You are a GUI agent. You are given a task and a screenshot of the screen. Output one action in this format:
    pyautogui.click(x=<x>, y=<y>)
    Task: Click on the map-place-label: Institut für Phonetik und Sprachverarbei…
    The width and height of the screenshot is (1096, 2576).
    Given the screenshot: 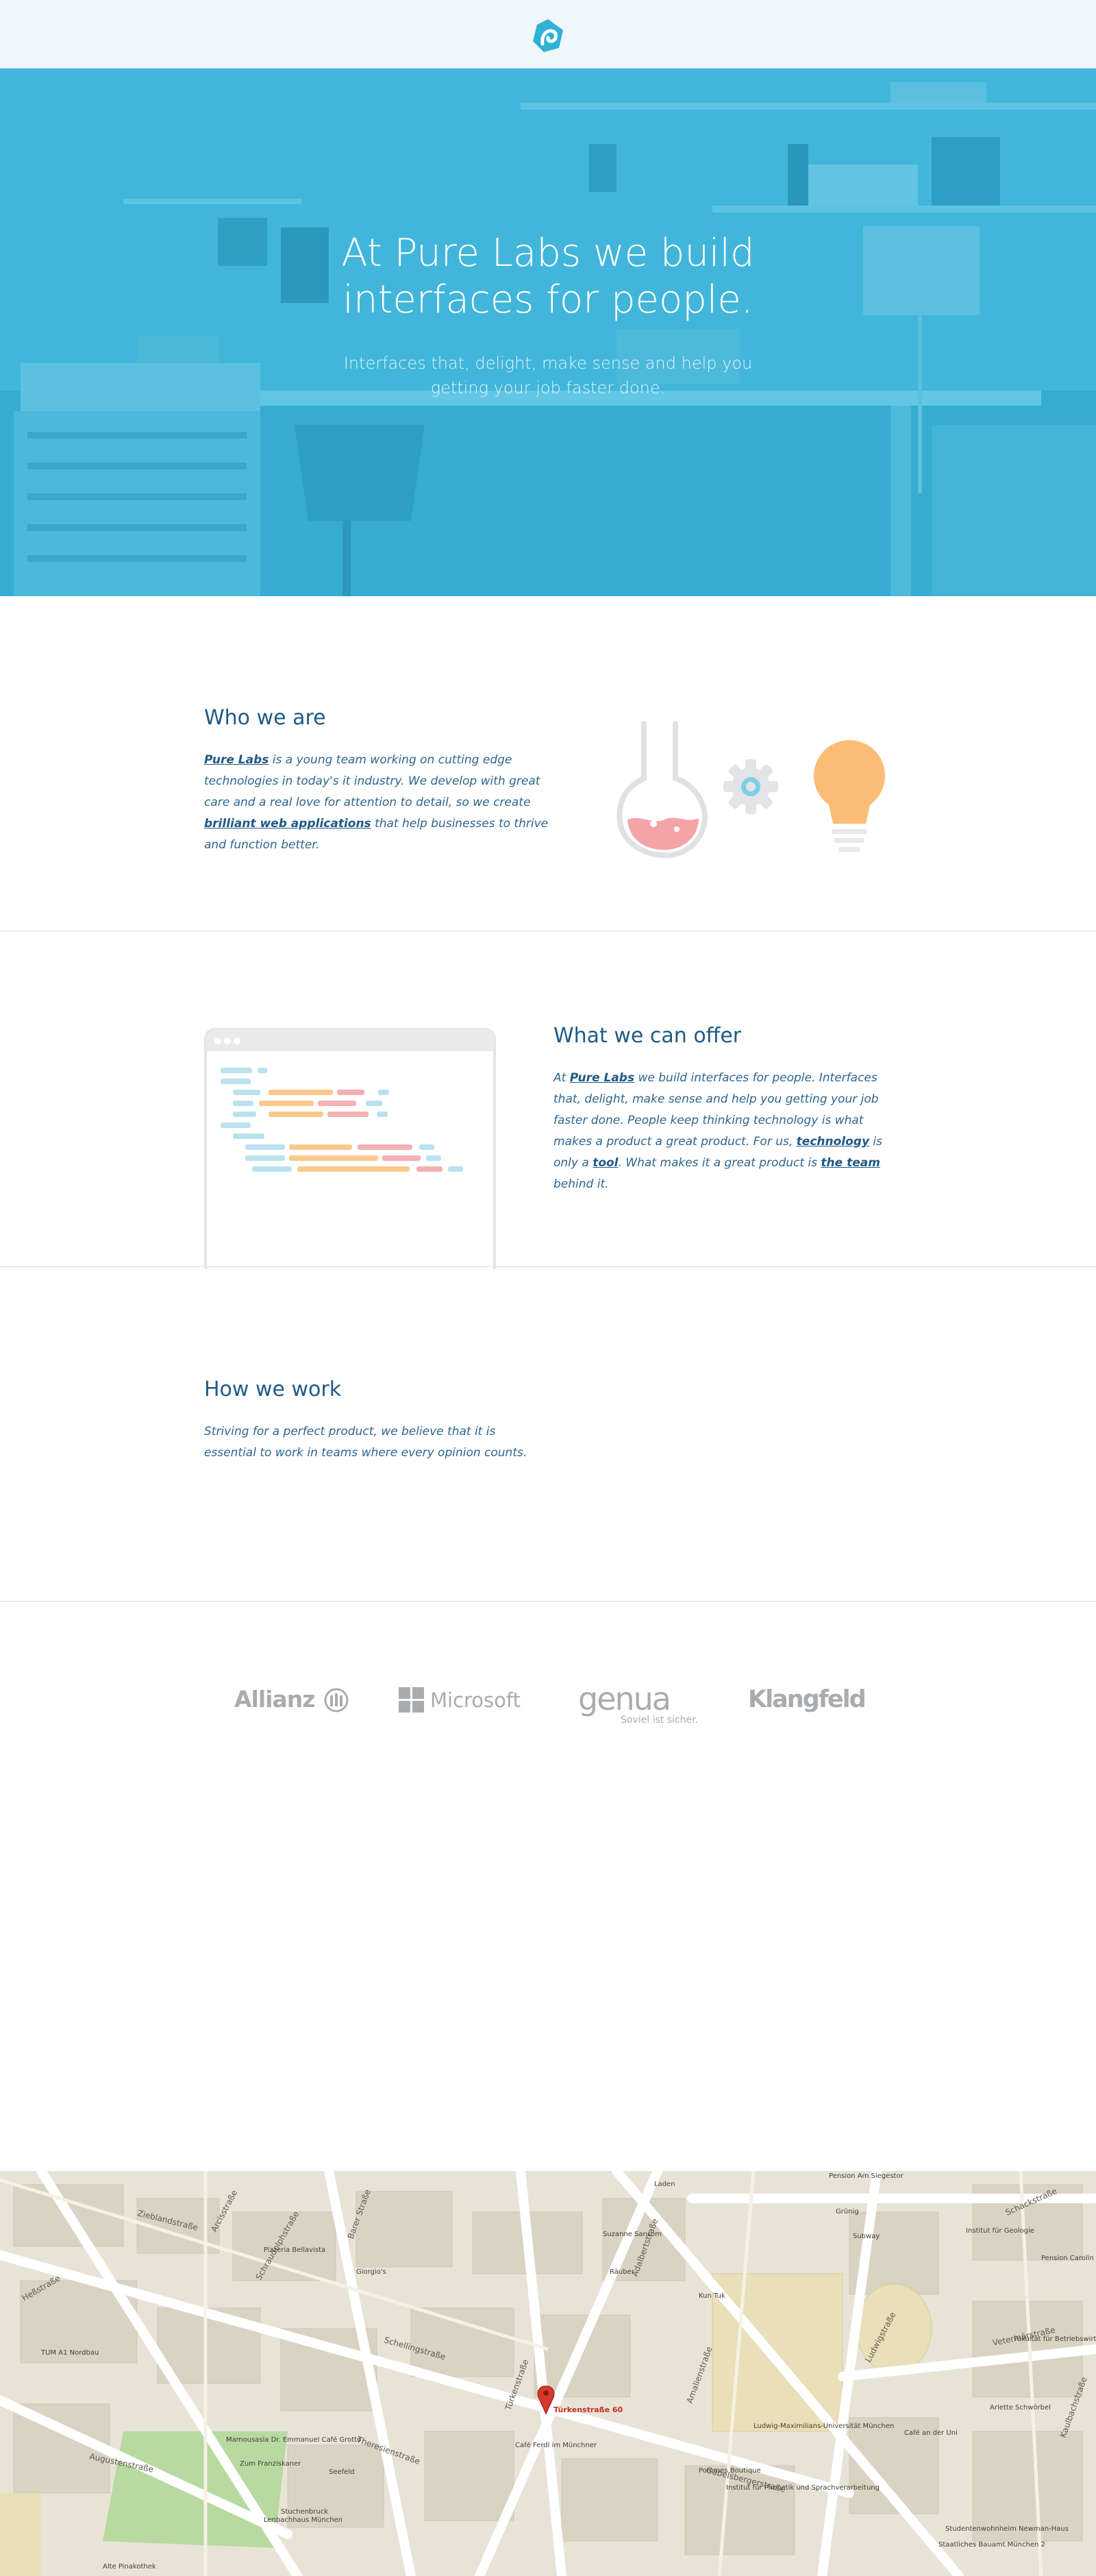 What is the action you would take?
    pyautogui.click(x=803, y=2488)
    